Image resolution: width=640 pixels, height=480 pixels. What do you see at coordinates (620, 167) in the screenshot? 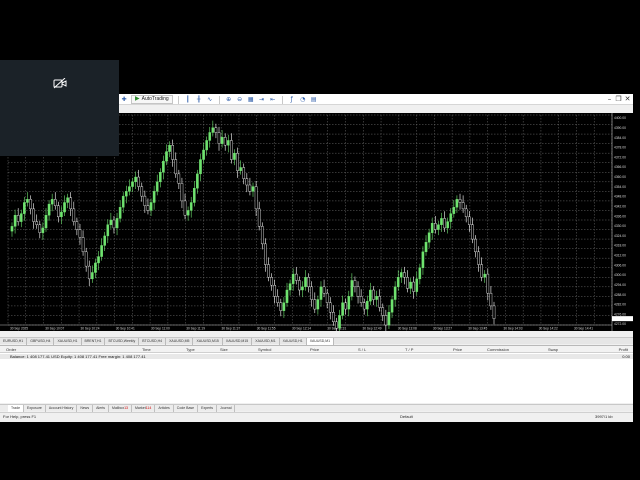
I see `price-label: 4366.00` at bounding box center [620, 167].